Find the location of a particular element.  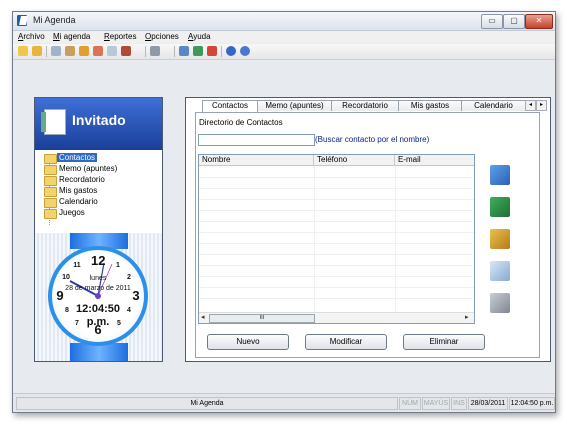

nav-item-label: Memo (apuntes) is located at coordinates (88, 168).